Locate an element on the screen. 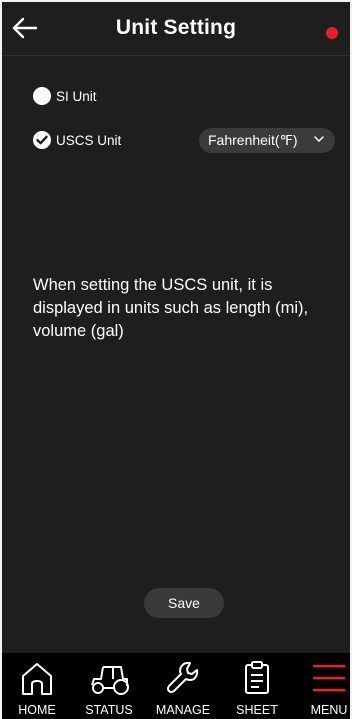  checkmark-icon is located at coordinates (42, 140).